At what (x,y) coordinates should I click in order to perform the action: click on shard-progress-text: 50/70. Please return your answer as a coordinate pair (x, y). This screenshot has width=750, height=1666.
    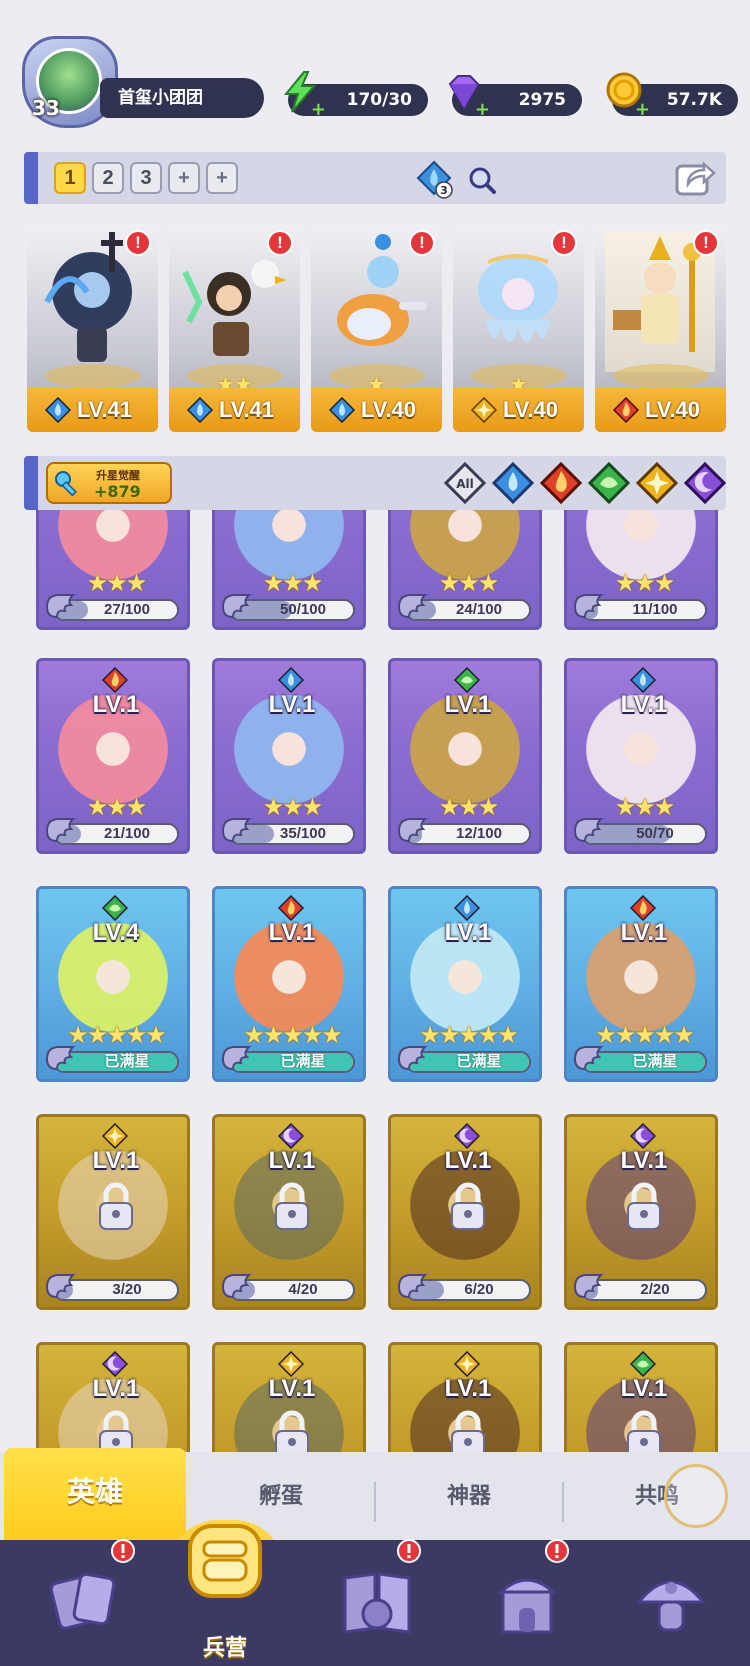
    Looking at the image, I should click on (655, 833).